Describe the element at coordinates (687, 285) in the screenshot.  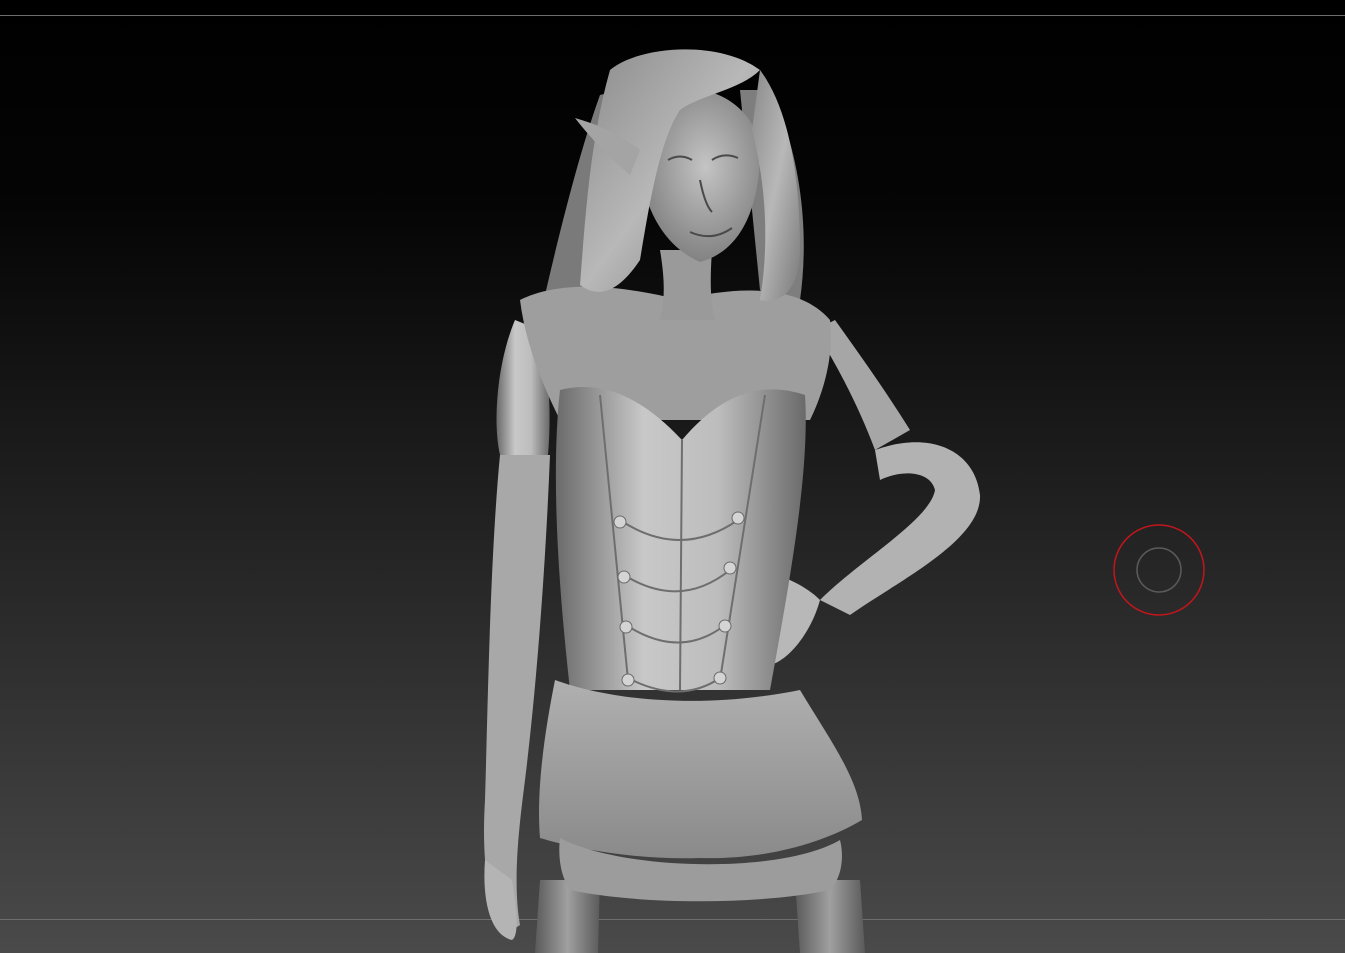
I see `neck` at that location.